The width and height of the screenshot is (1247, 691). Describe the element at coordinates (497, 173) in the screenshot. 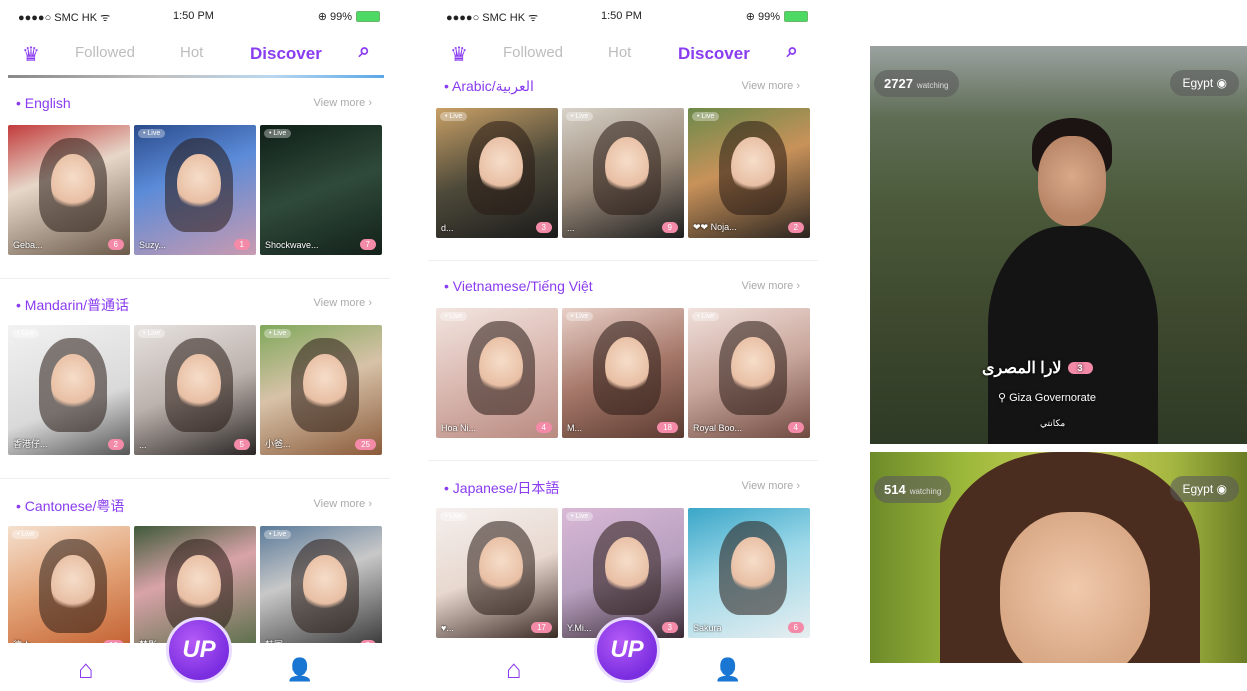

I see `stream-thumbnail: • Live d... 3` at that location.